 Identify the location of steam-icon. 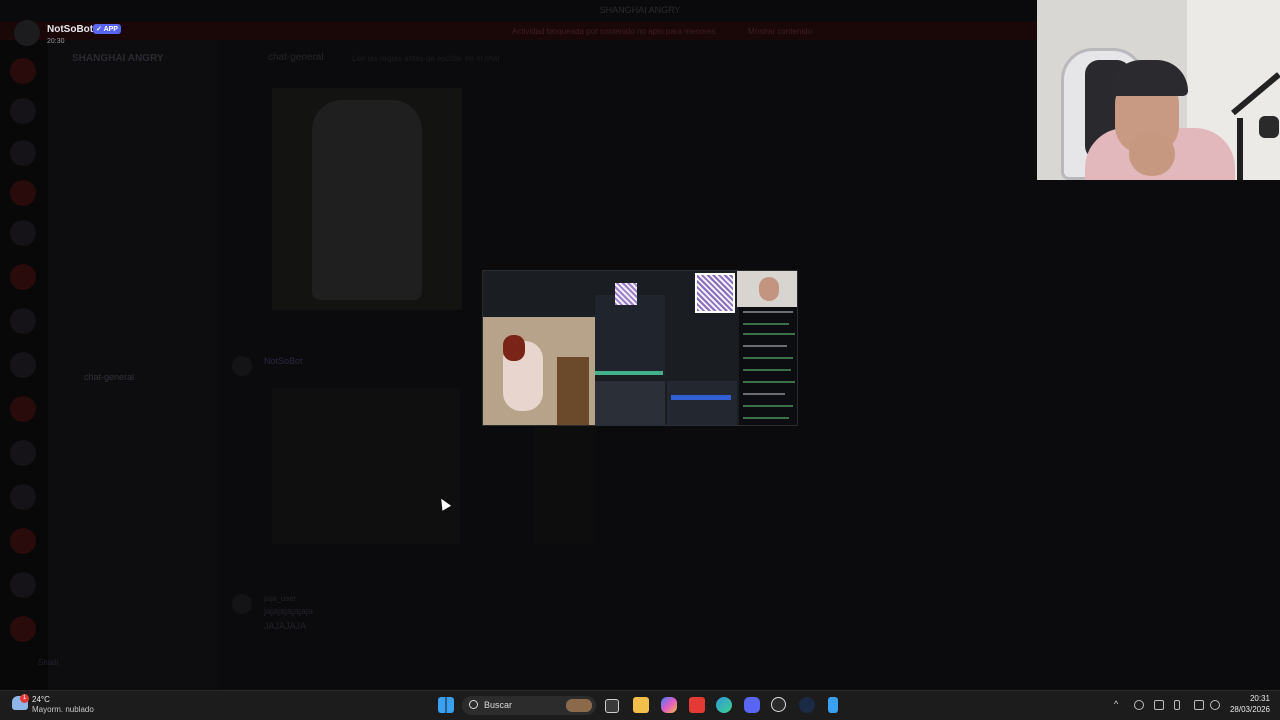
(807, 705).